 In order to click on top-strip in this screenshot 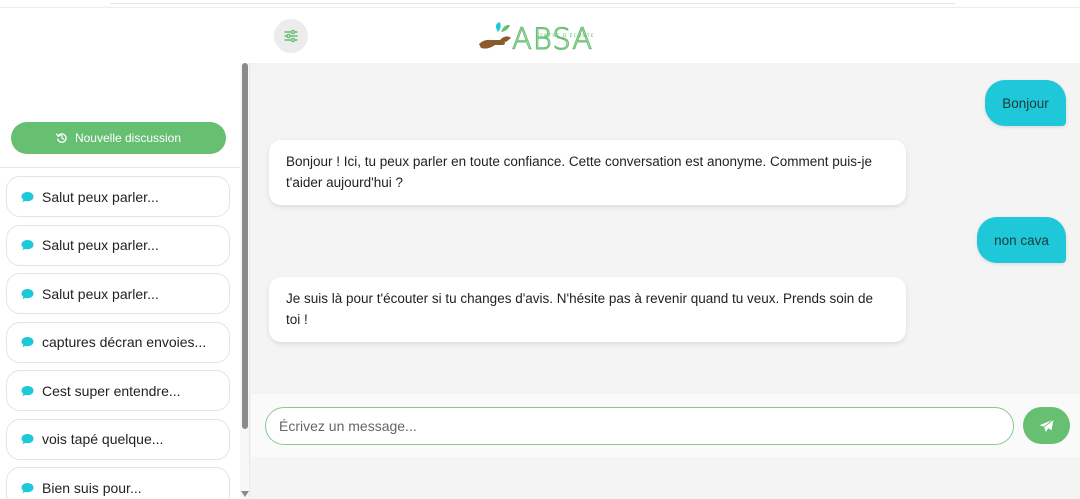, I will do `click(540, 3)`.